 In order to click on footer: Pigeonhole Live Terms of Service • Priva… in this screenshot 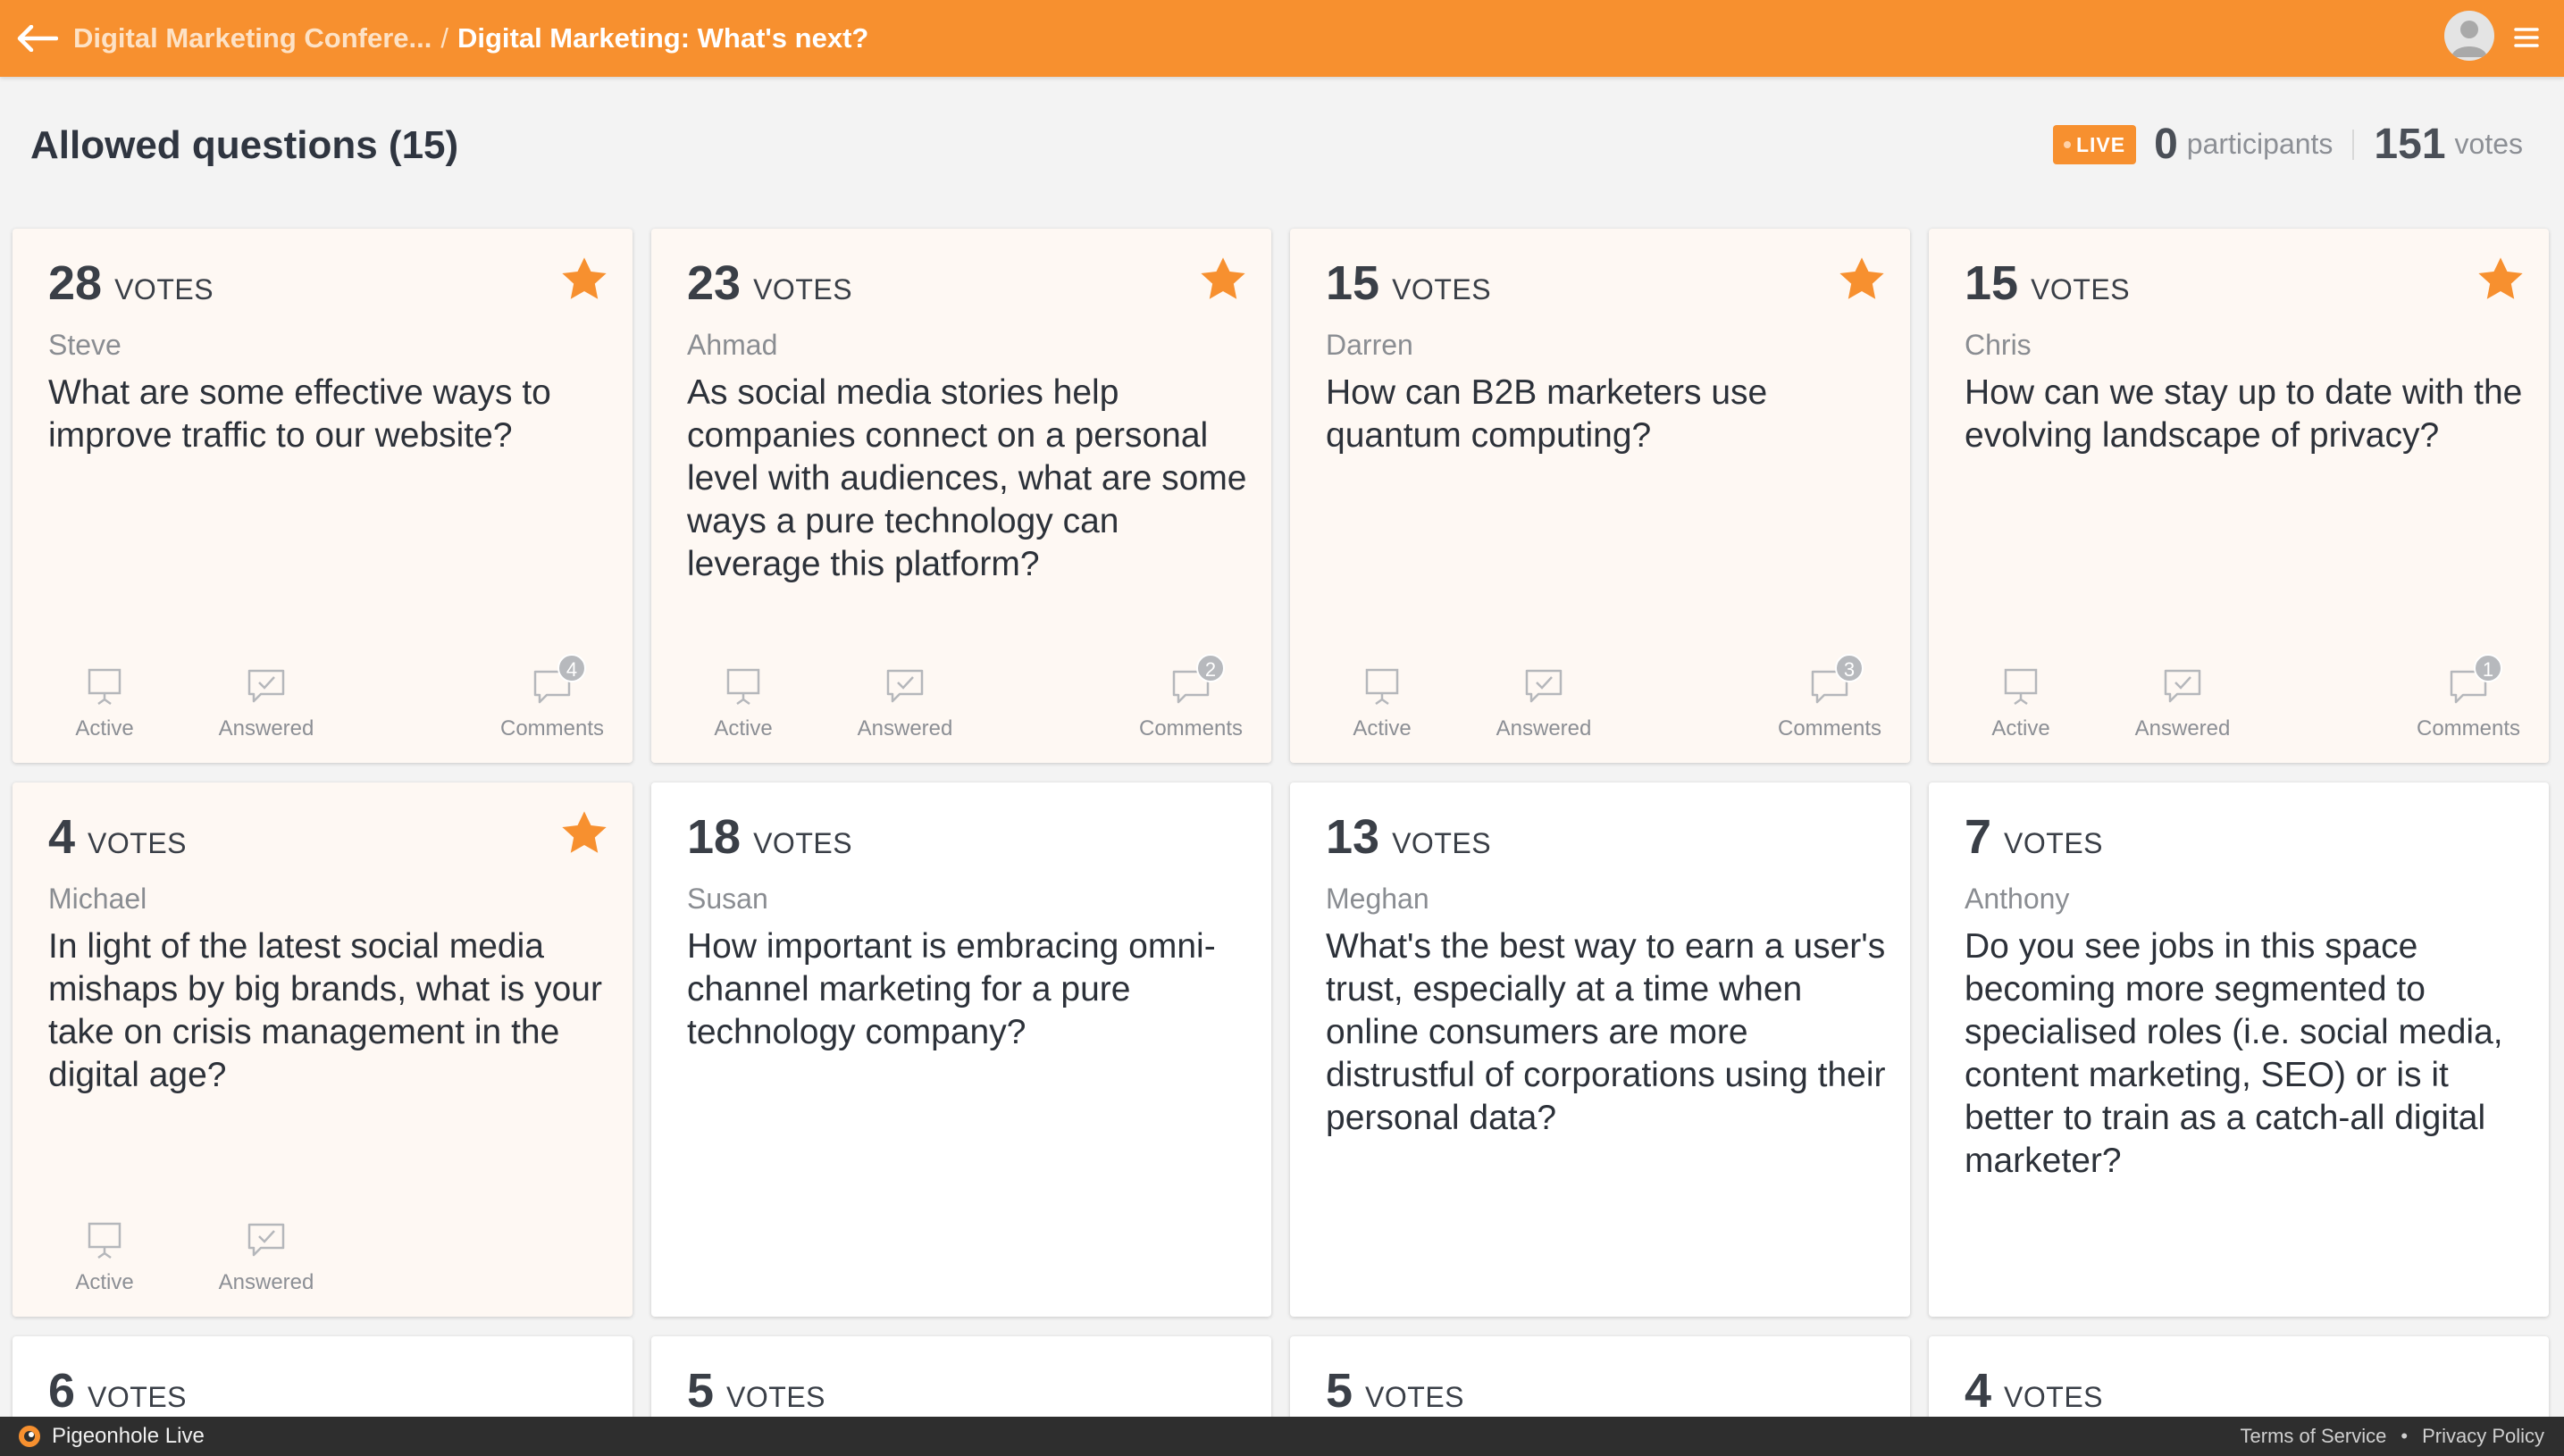, I will do `click(1282, 1436)`.